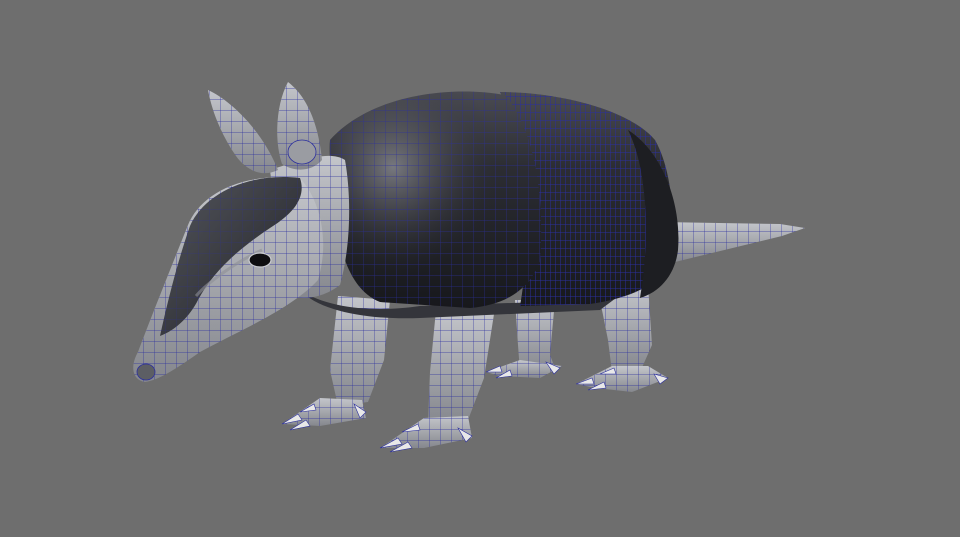  Describe the element at coordinates (299, 126) in the screenshot. I see `ear-right` at that location.